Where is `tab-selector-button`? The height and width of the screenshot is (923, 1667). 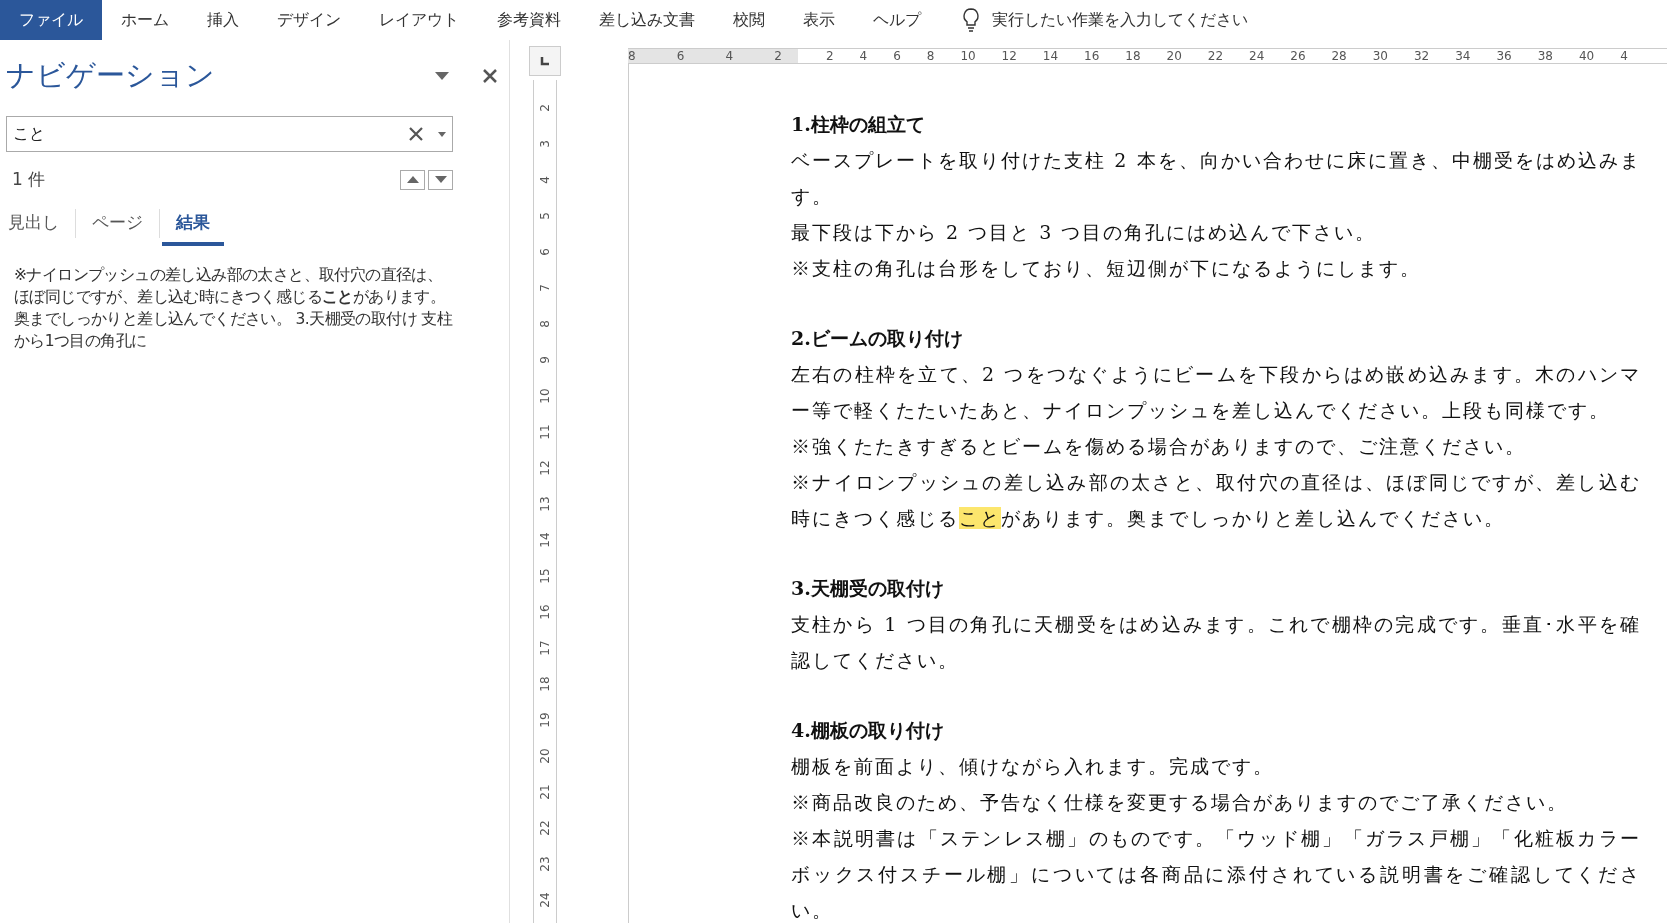
tab-selector-button is located at coordinates (545, 61).